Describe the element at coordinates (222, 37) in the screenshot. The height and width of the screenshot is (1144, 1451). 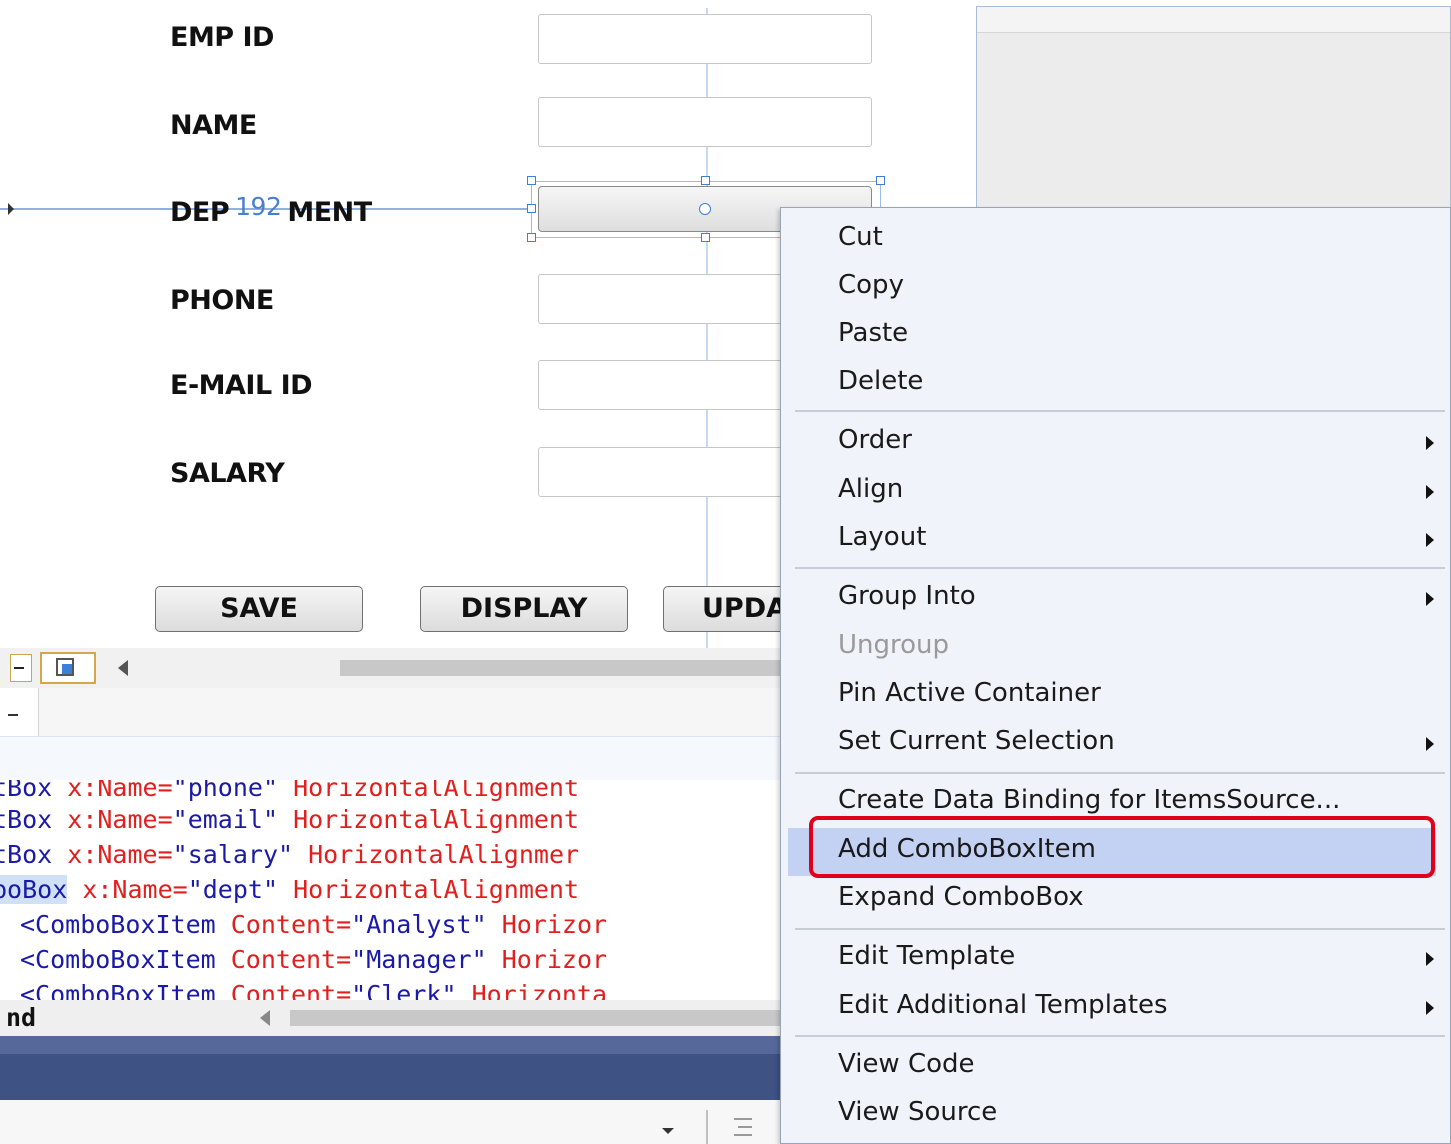
I see `label-emp-id: EMP ID` at that location.